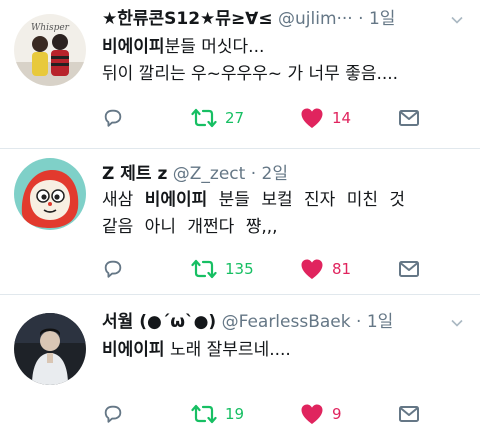 This screenshot has width=480, height=434. Describe the element at coordinates (217, 414) in the screenshot. I see `retweet-button: 19` at that location.